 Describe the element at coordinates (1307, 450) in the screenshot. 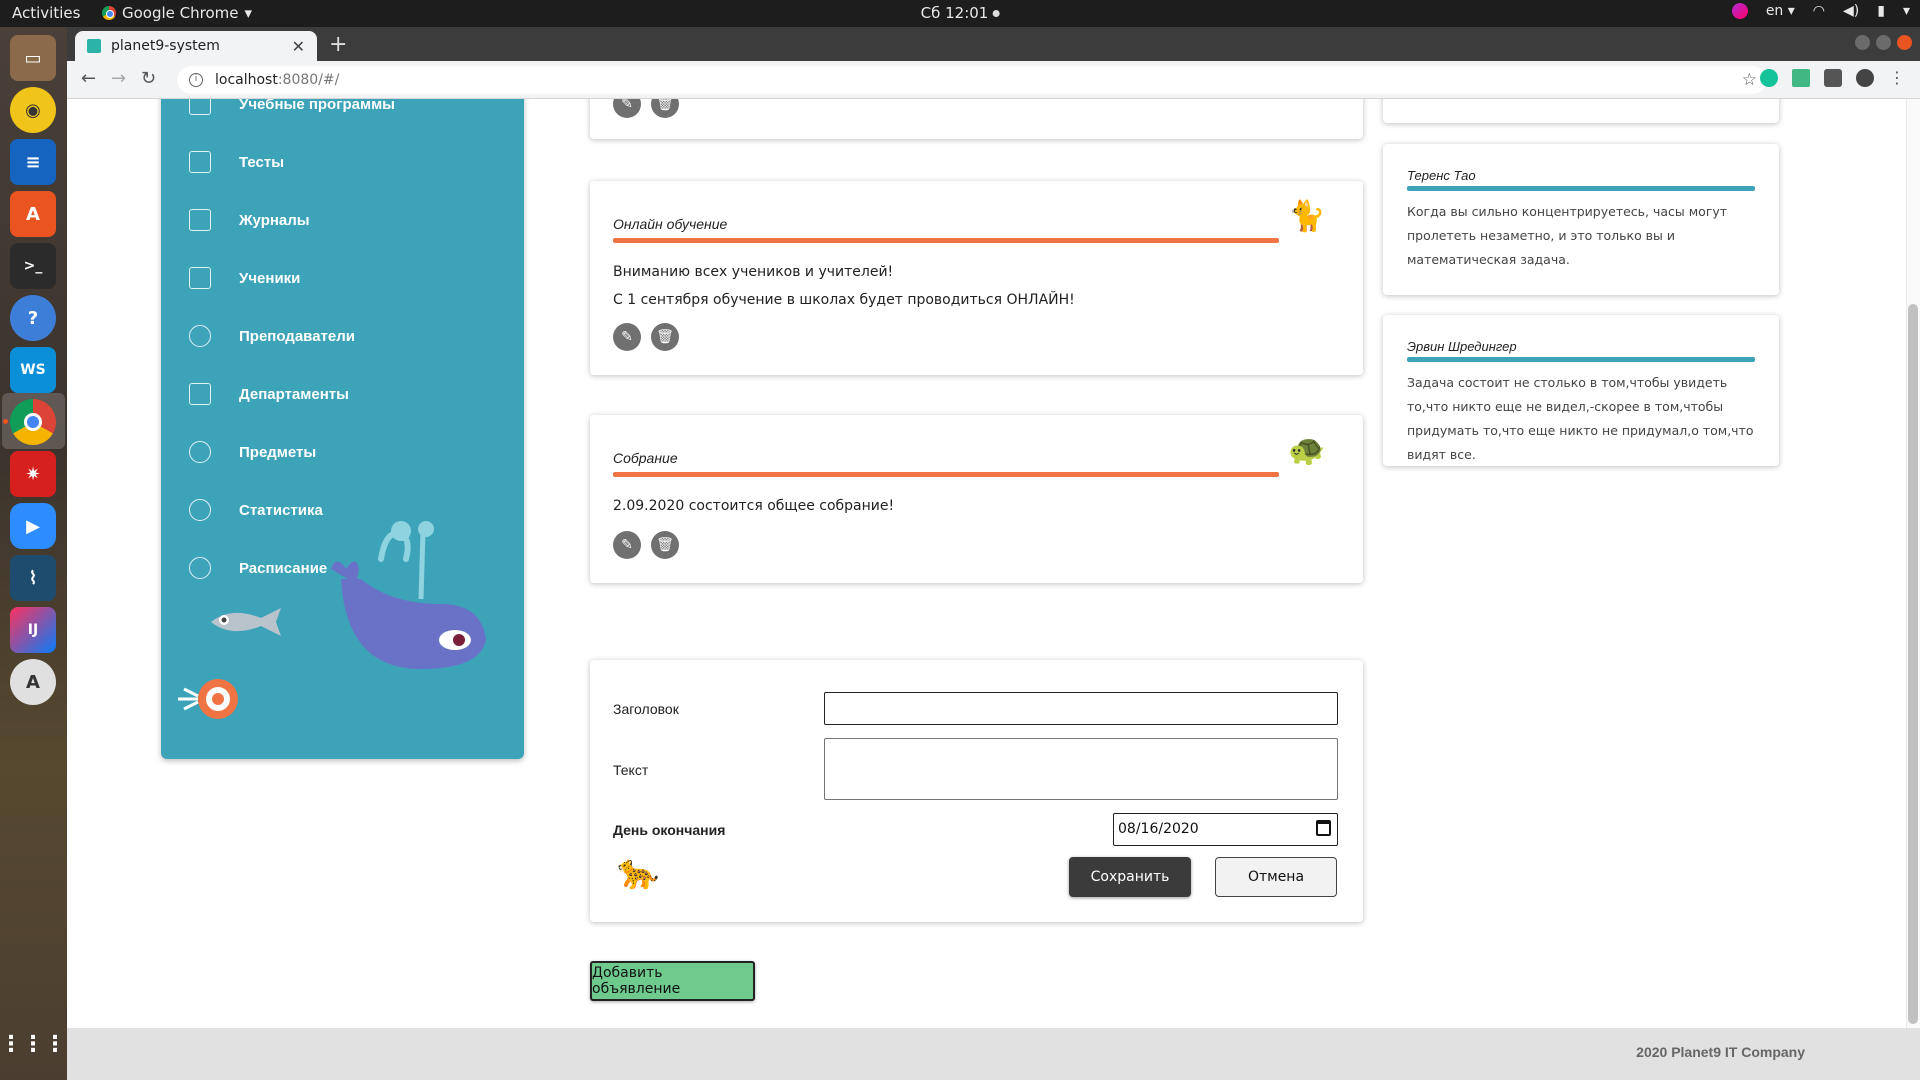

I see `turtle-icon: 🐢` at that location.